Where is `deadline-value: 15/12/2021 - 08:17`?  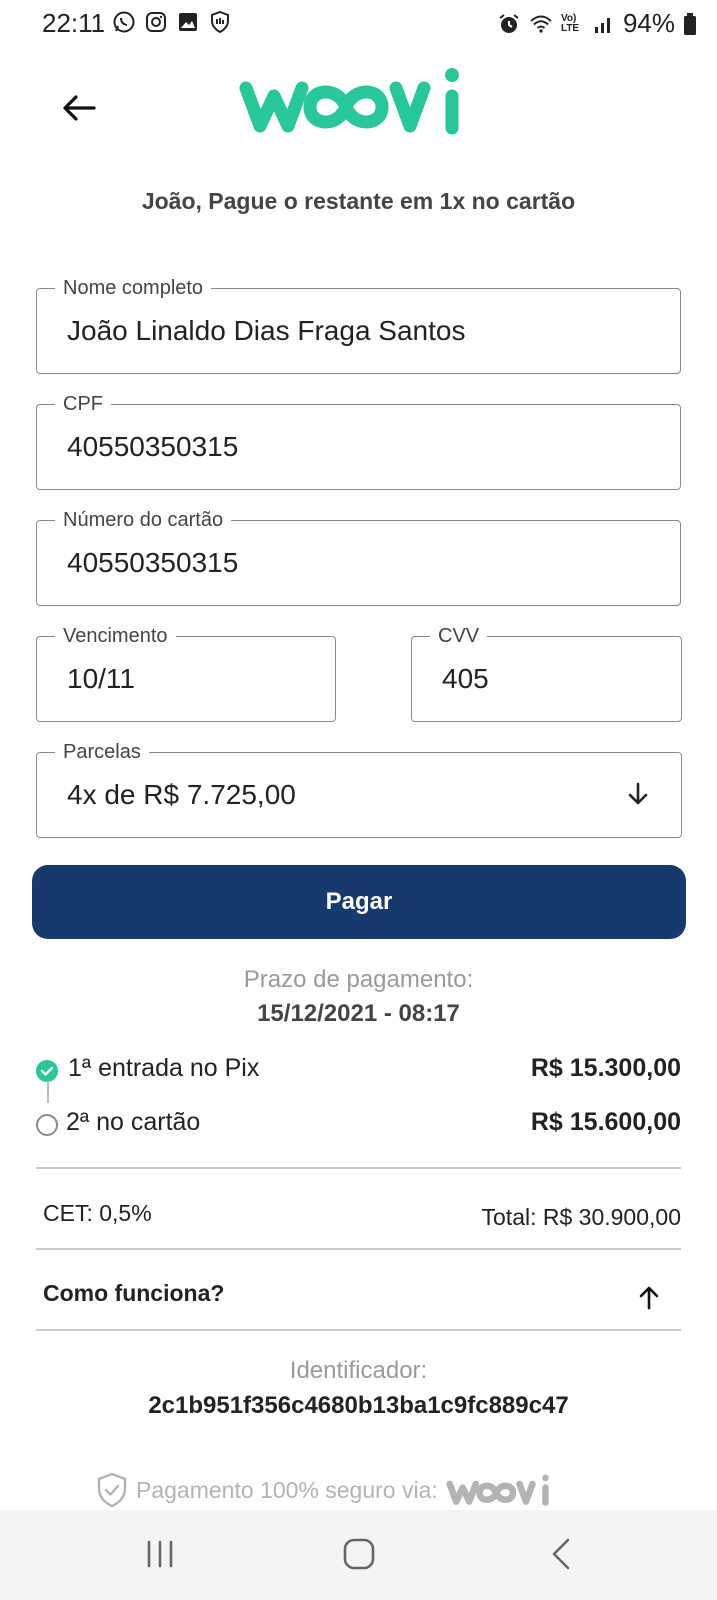
deadline-value: 15/12/2021 - 08:17 is located at coordinates (358, 1013).